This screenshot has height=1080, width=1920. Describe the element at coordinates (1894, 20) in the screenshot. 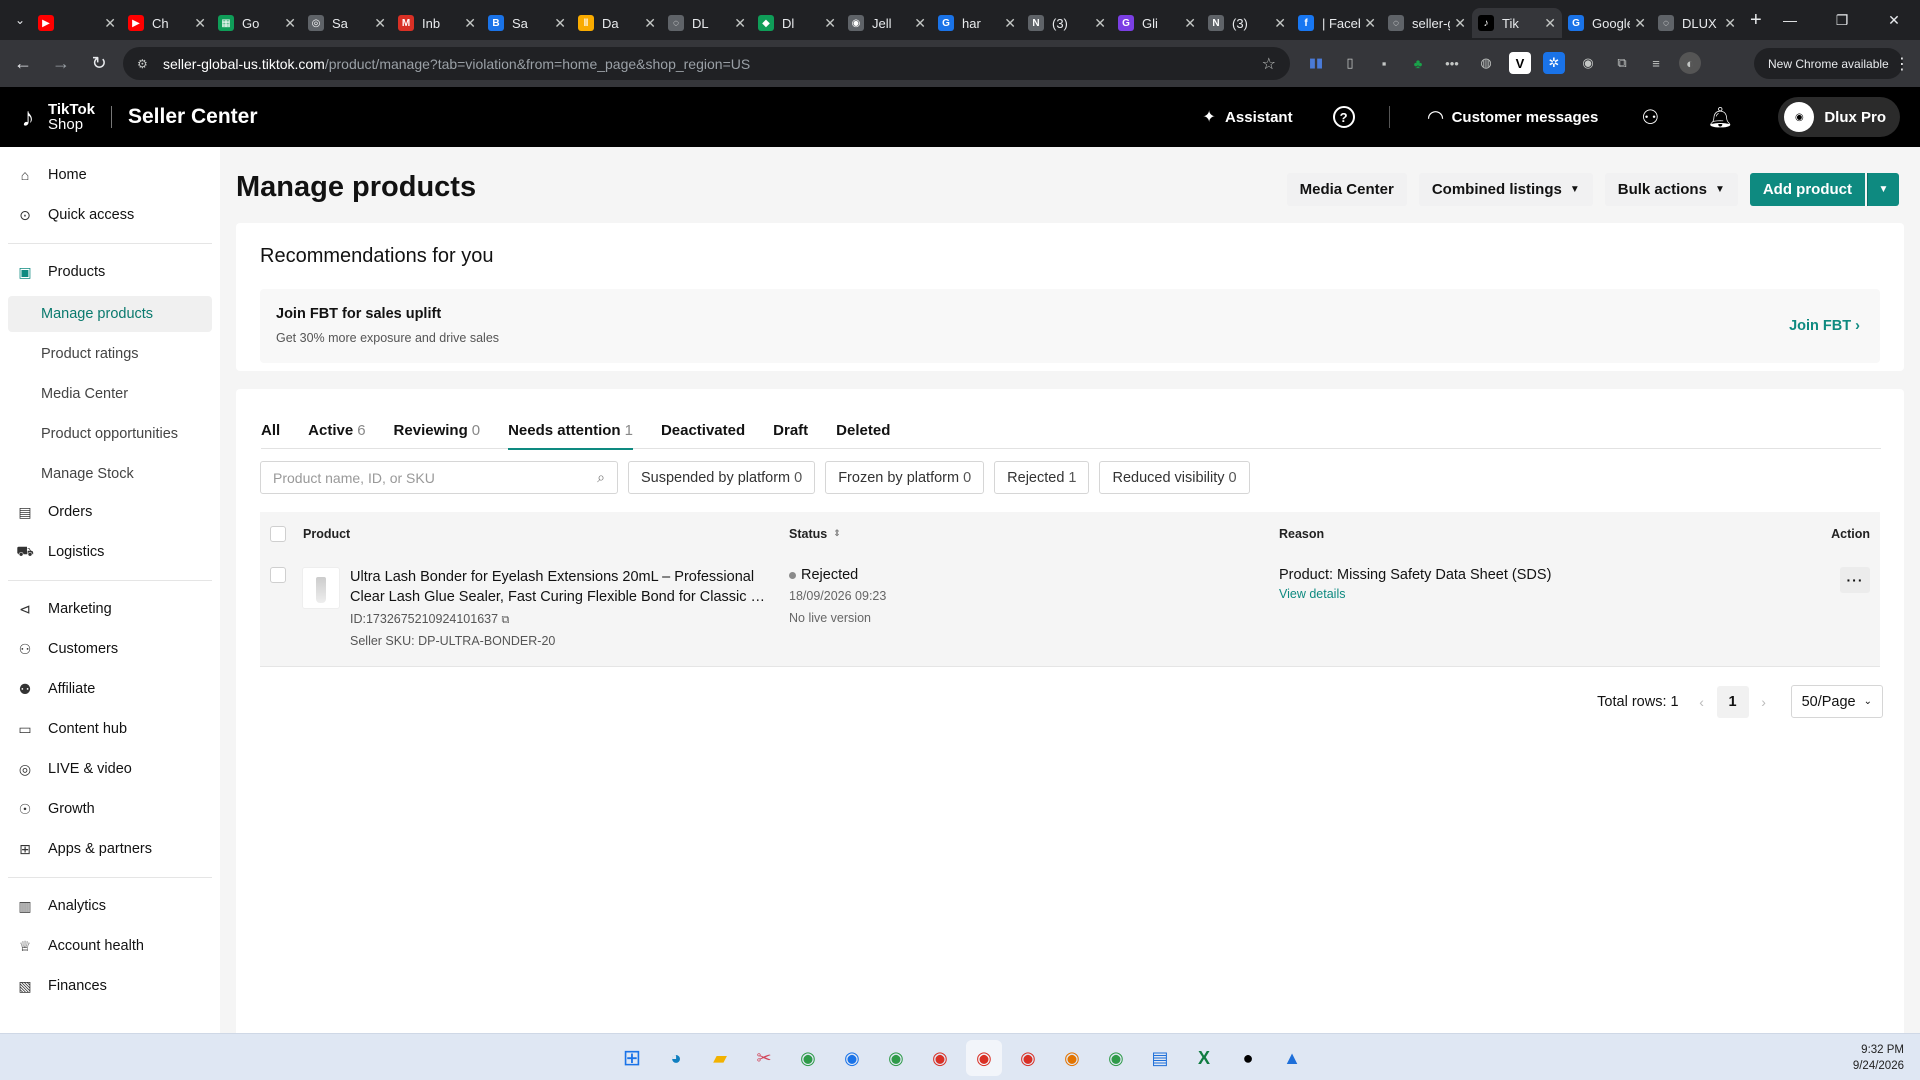

I see `close-window-button: ✕` at that location.